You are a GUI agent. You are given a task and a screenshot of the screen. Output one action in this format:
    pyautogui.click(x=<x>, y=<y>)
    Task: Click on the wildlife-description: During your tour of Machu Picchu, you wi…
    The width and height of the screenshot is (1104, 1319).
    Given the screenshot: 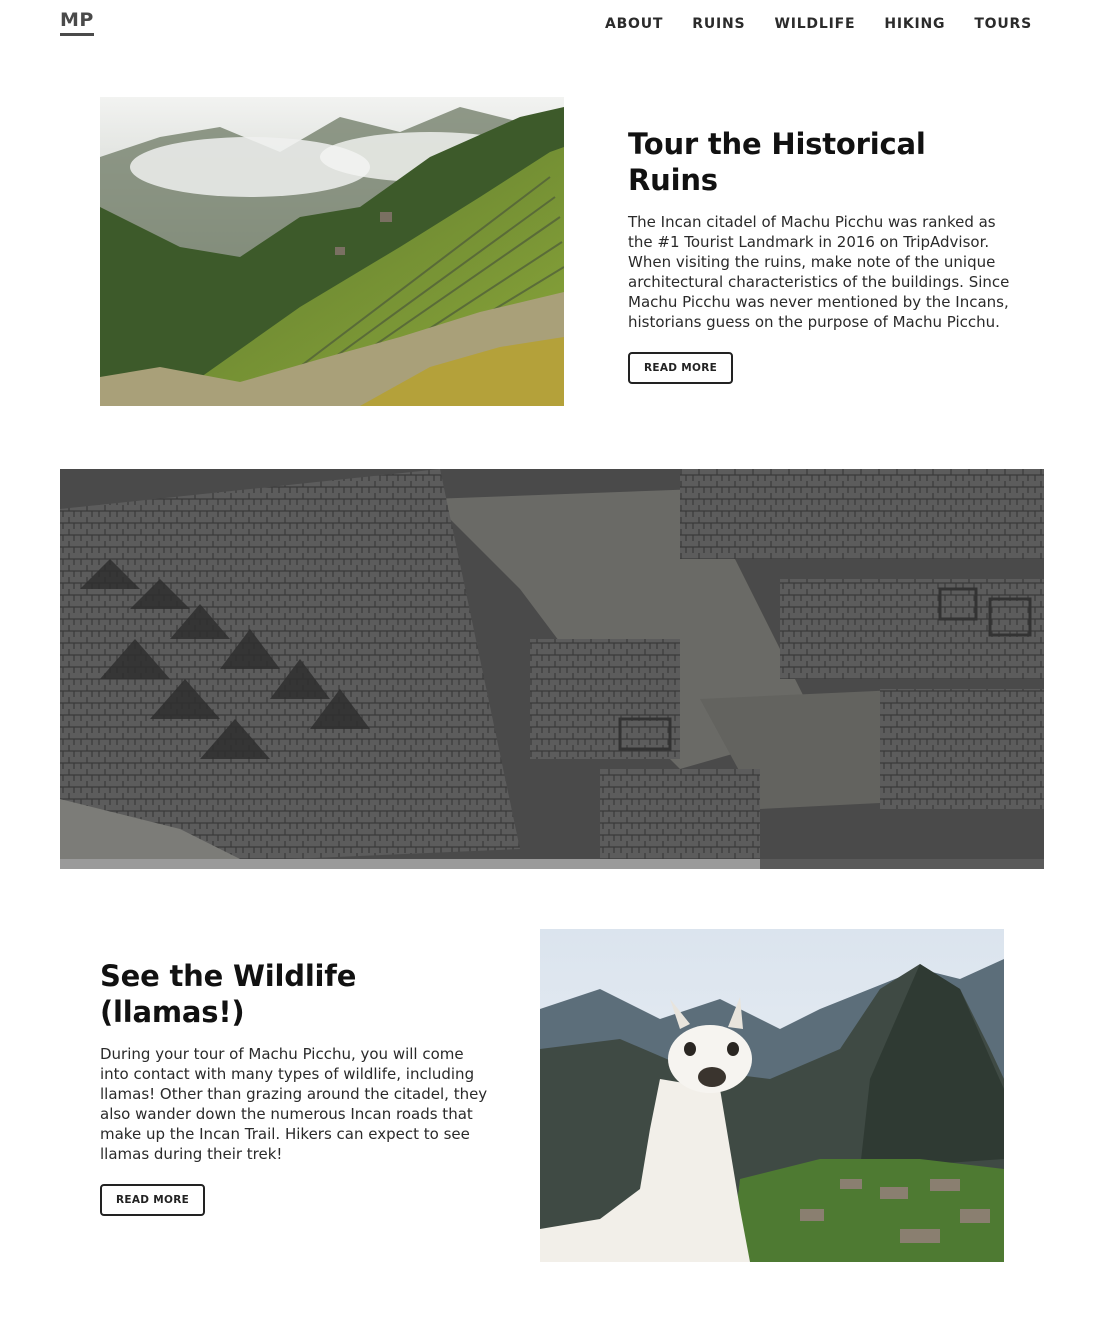 What is the action you would take?
    pyautogui.click(x=294, y=1104)
    